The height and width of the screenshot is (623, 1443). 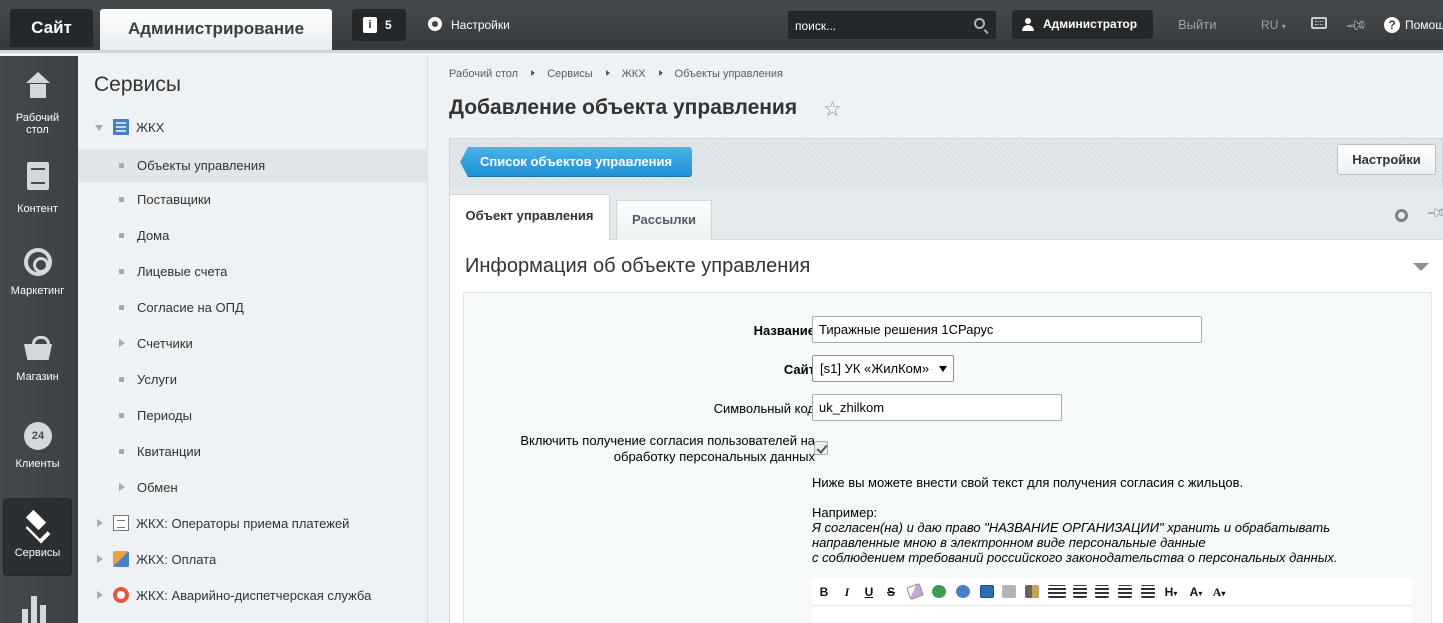 I want to click on tabs-bar: Объект управления Рассылки 📌︎, so click(x=946, y=214).